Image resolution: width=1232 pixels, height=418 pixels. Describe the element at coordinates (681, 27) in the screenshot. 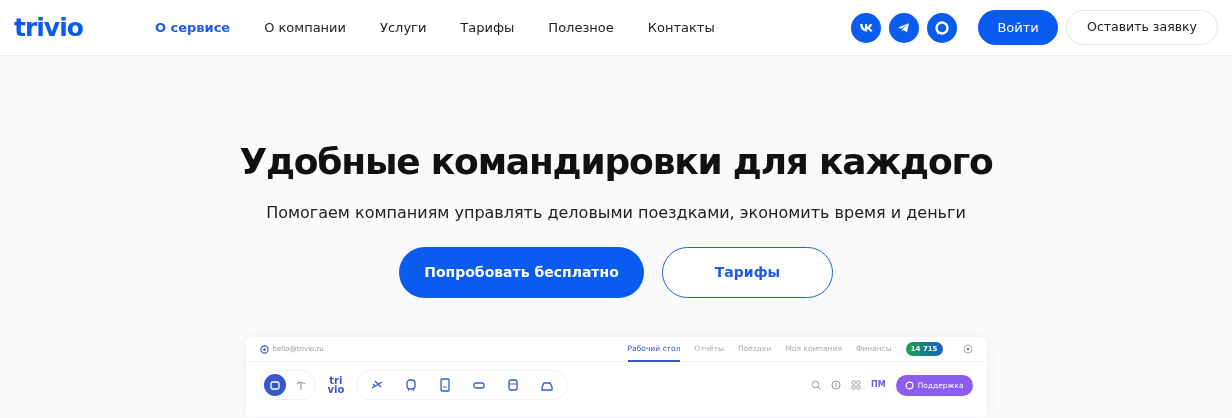

I see `nav-link: Контакты` at that location.